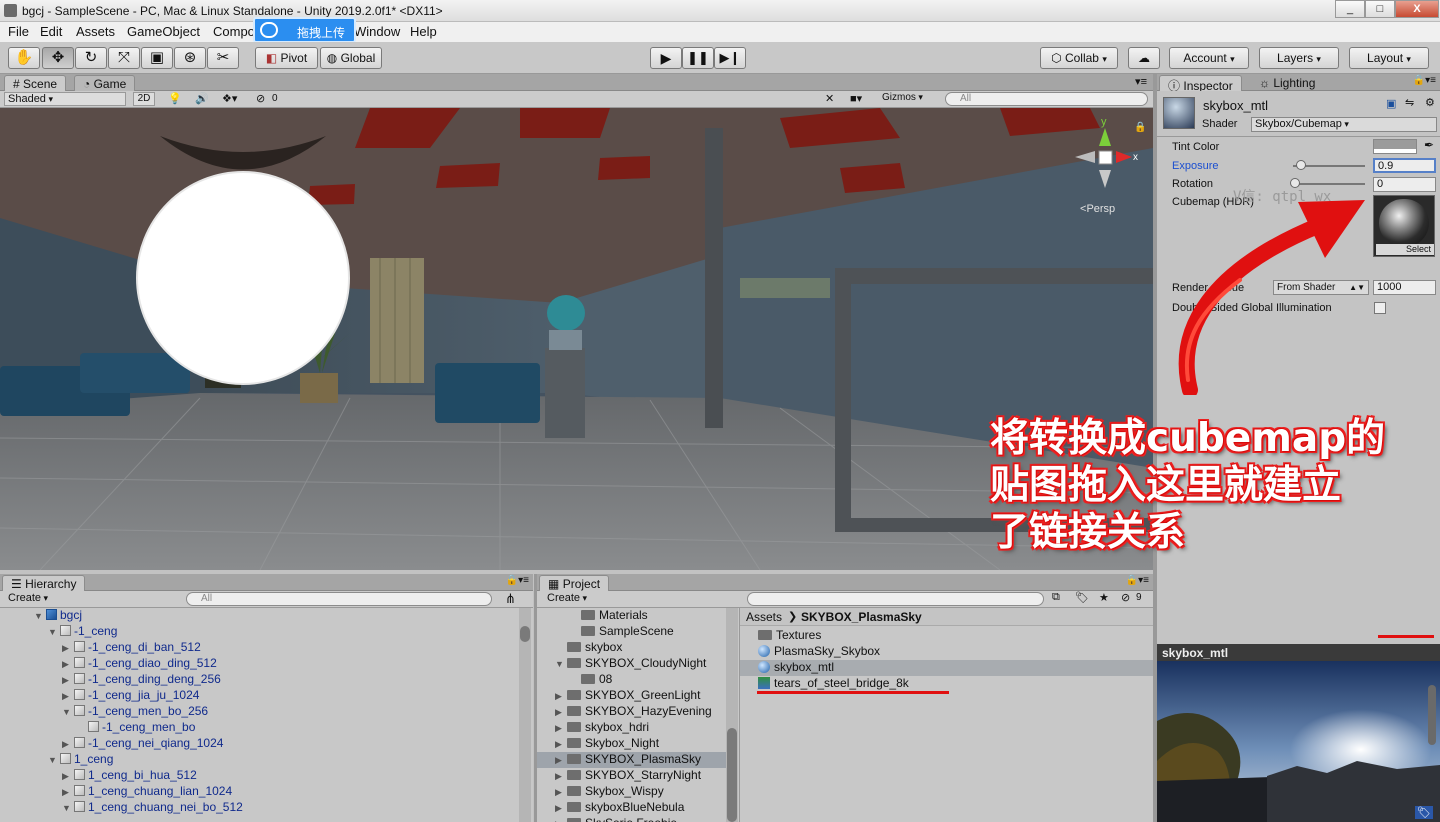 The image size is (1440, 822). I want to click on skybox-preview: 🏷, so click(1298, 741).